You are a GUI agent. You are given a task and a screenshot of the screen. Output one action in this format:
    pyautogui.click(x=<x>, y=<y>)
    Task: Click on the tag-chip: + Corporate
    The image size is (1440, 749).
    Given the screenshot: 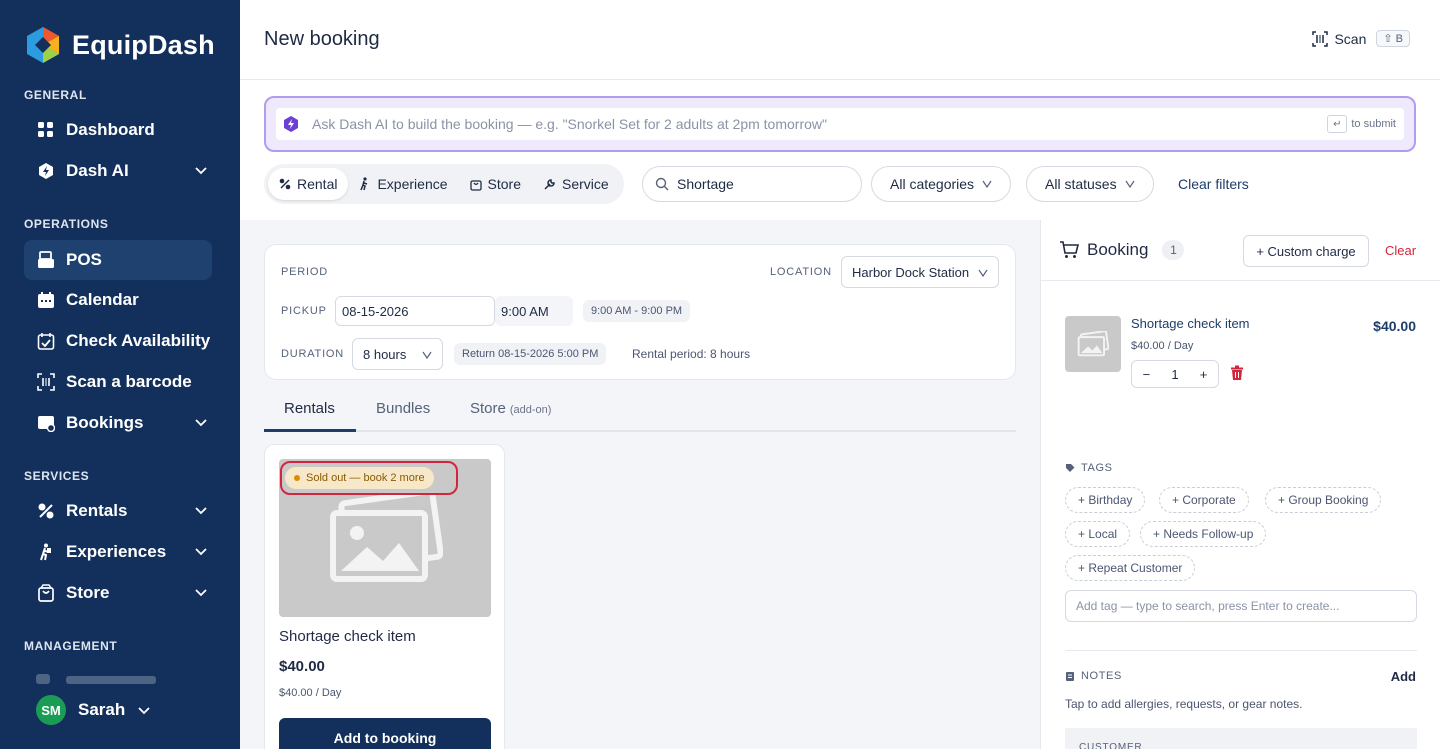 What is the action you would take?
    pyautogui.click(x=1204, y=500)
    